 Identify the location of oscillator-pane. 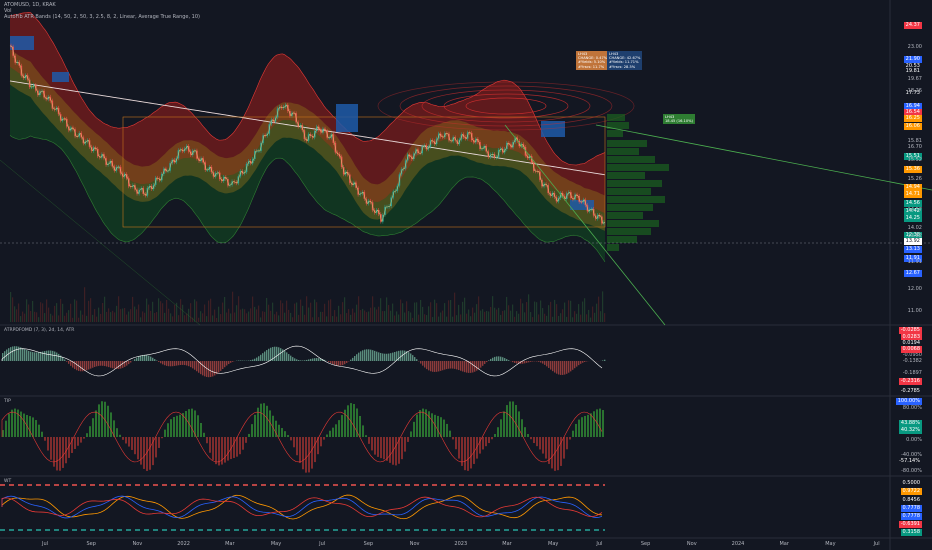
(302, 437).